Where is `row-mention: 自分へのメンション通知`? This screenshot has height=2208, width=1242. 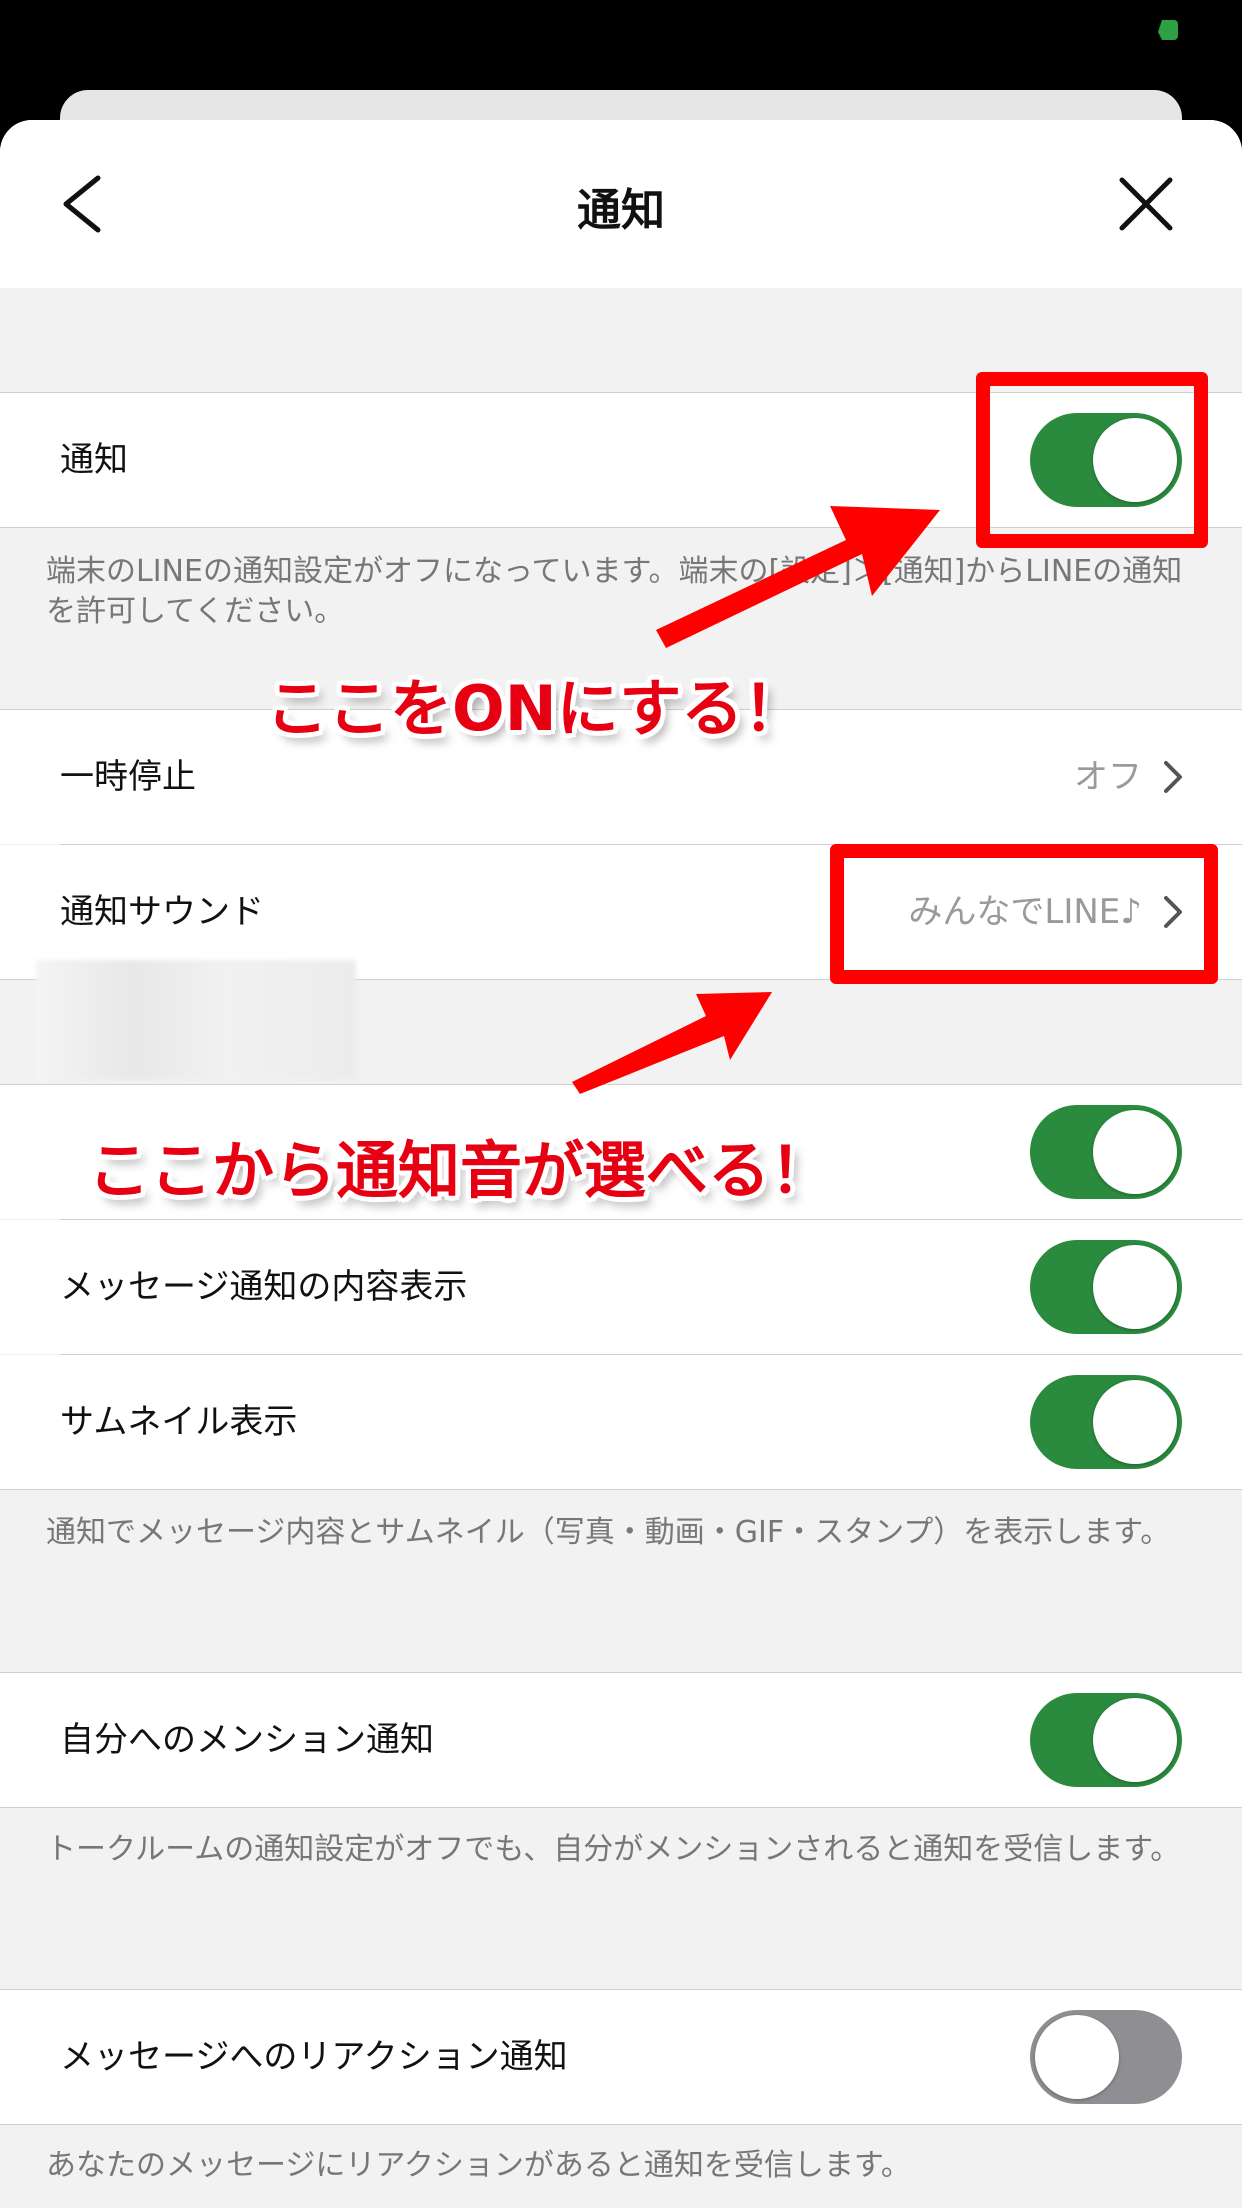
row-mention: 自分へのメンション通知 is located at coordinates (621, 1740).